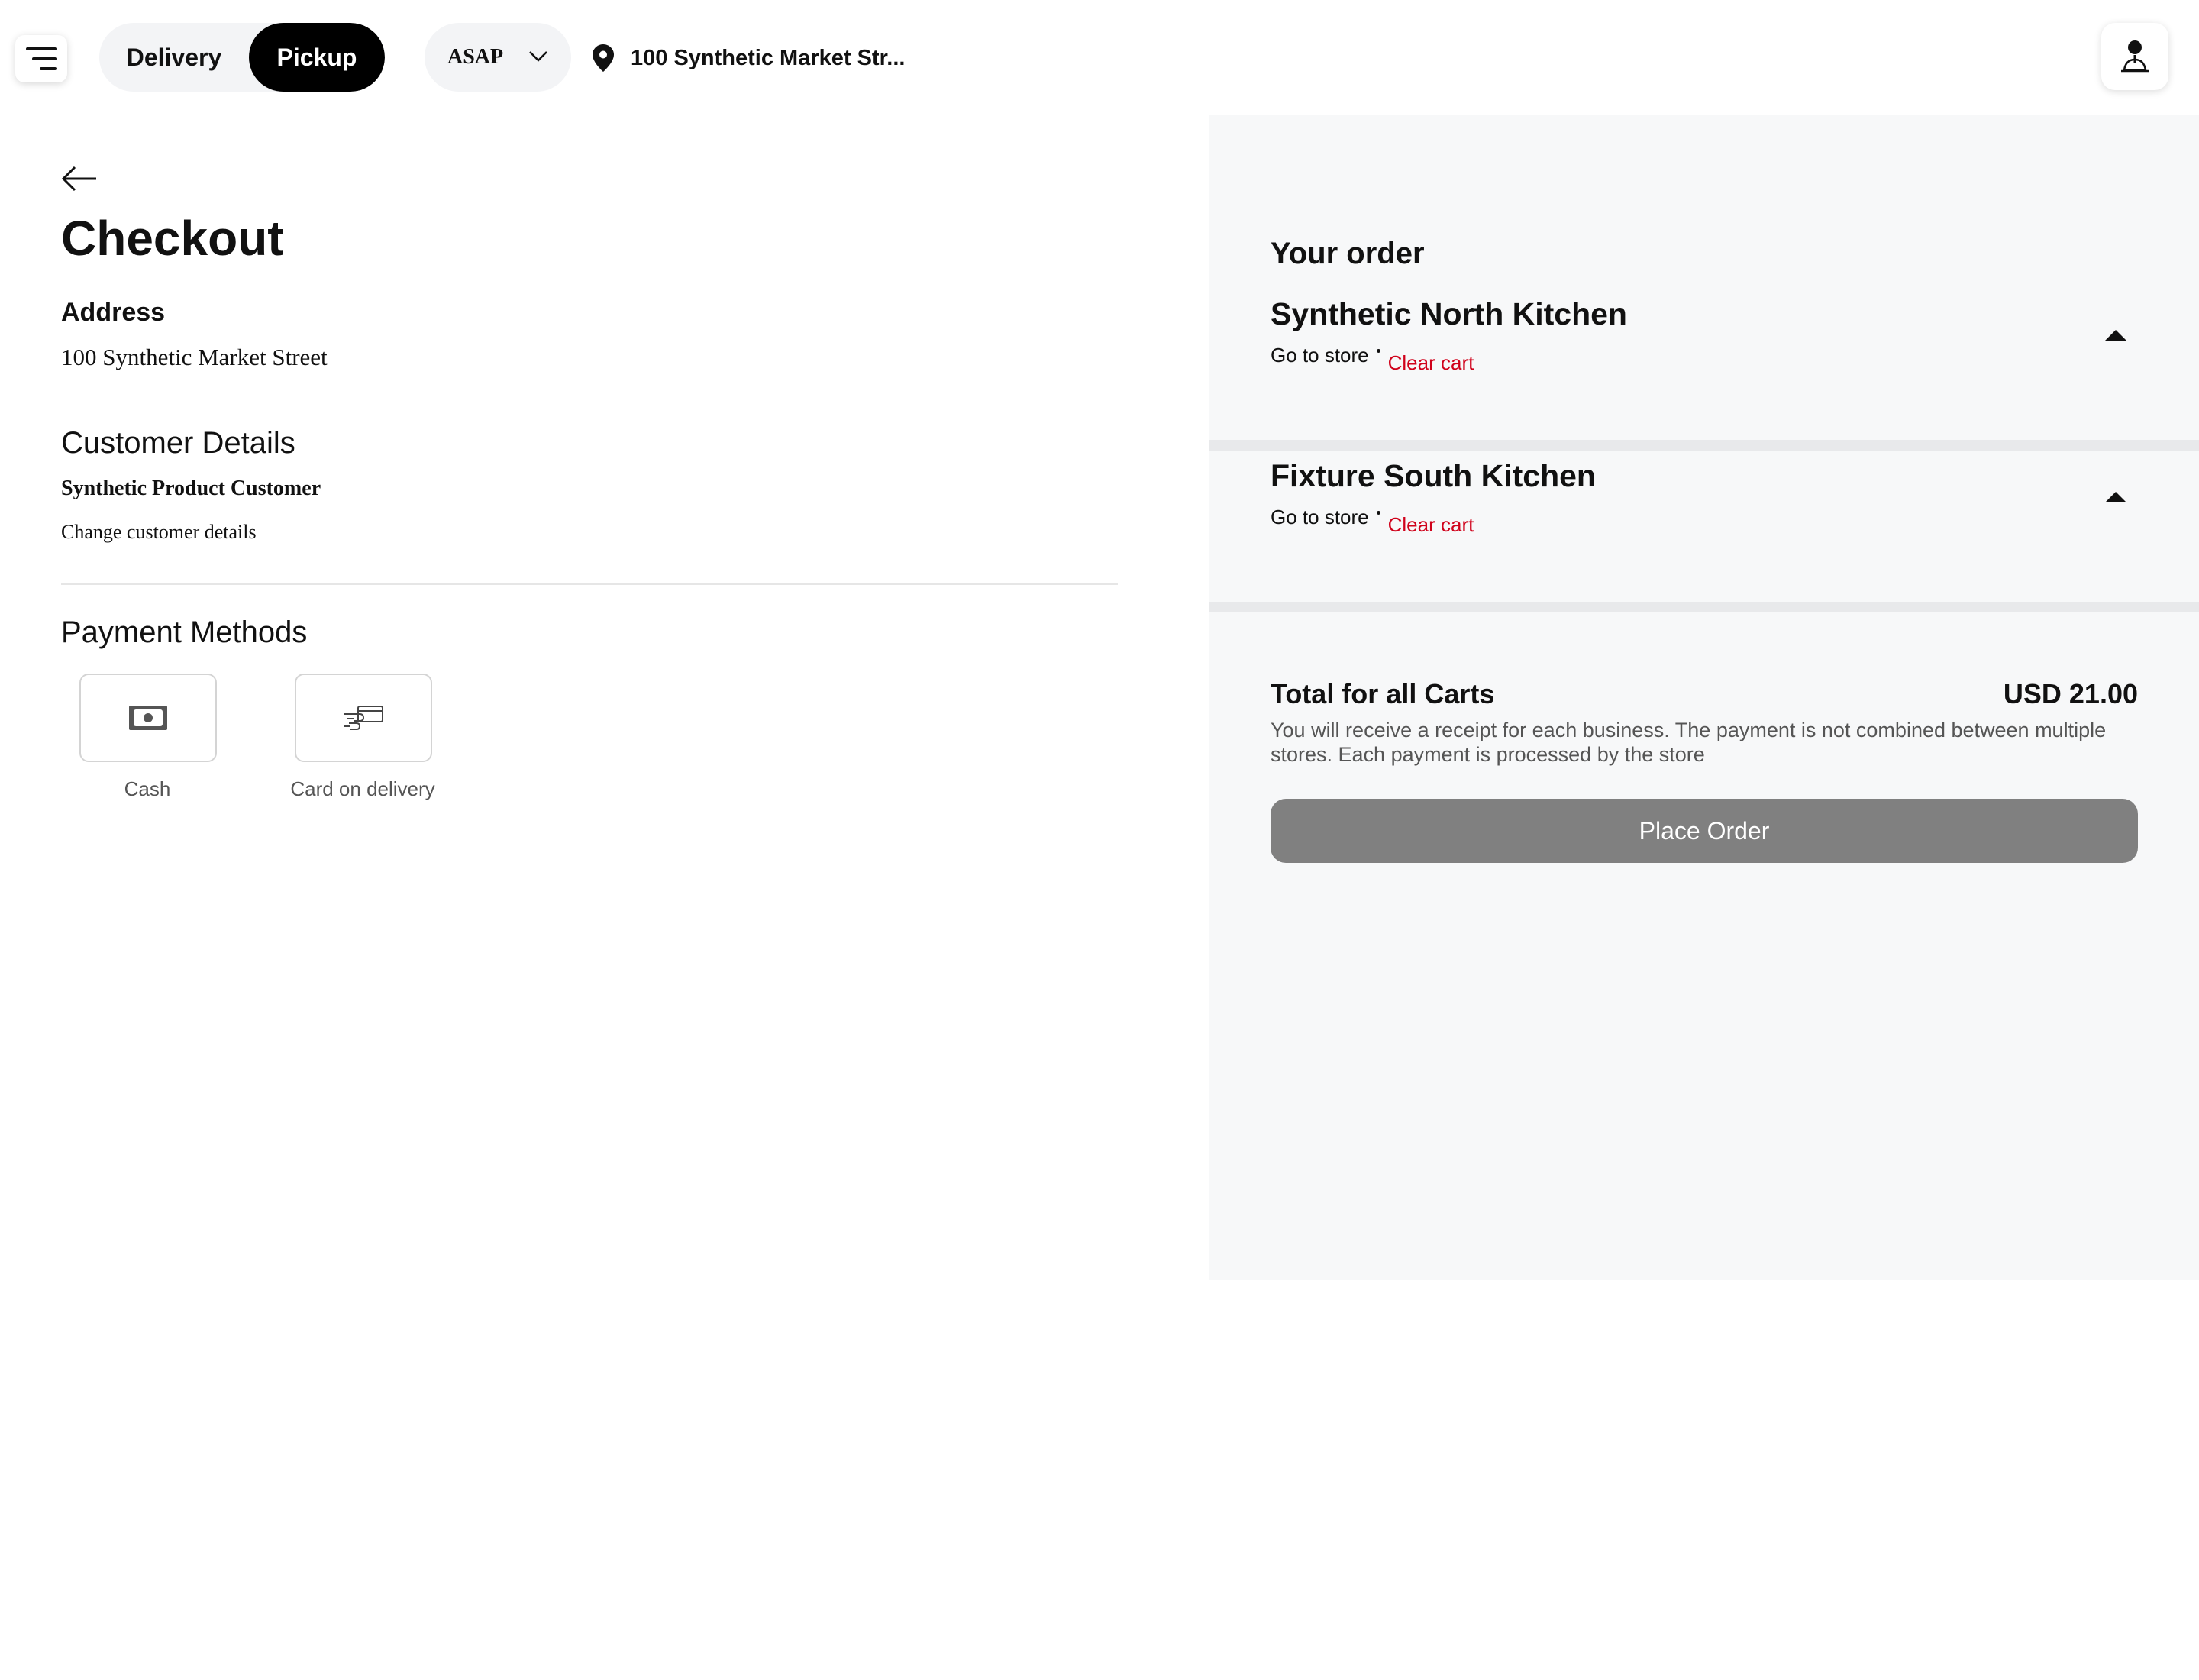 This screenshot has height=1680, width=2199. Describe the element at coordinates (589, 584) in the screenshot. I see `divider` at that location.